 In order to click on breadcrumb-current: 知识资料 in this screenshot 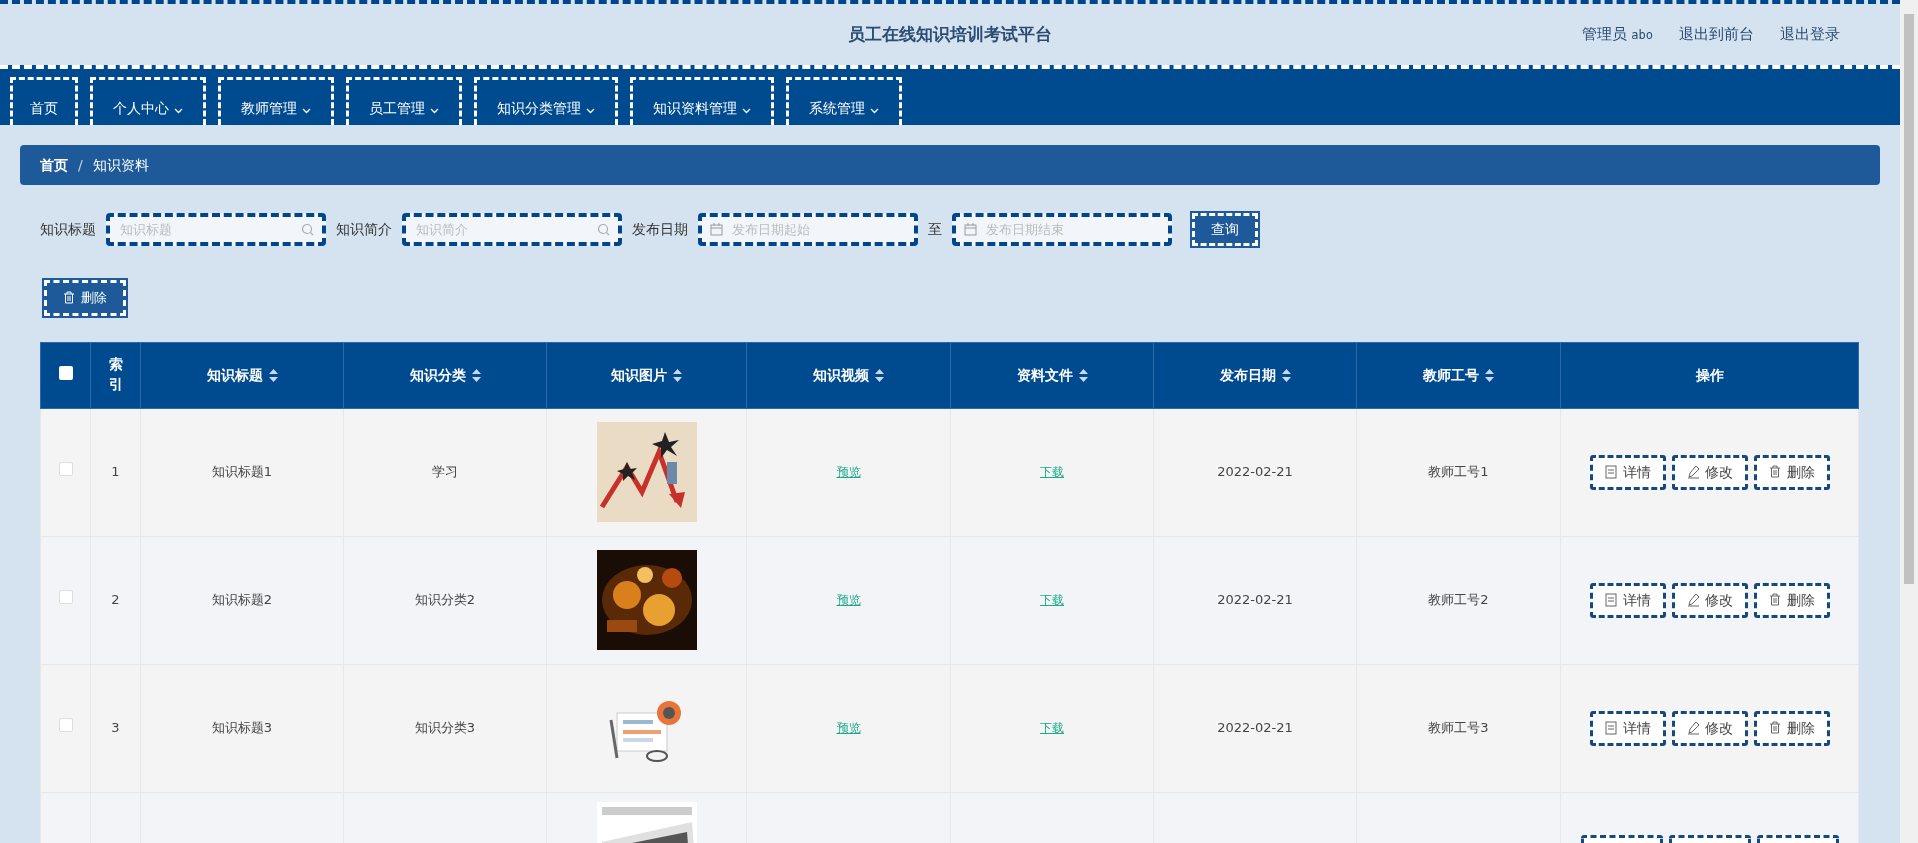, I will do `click(120, 165)`.